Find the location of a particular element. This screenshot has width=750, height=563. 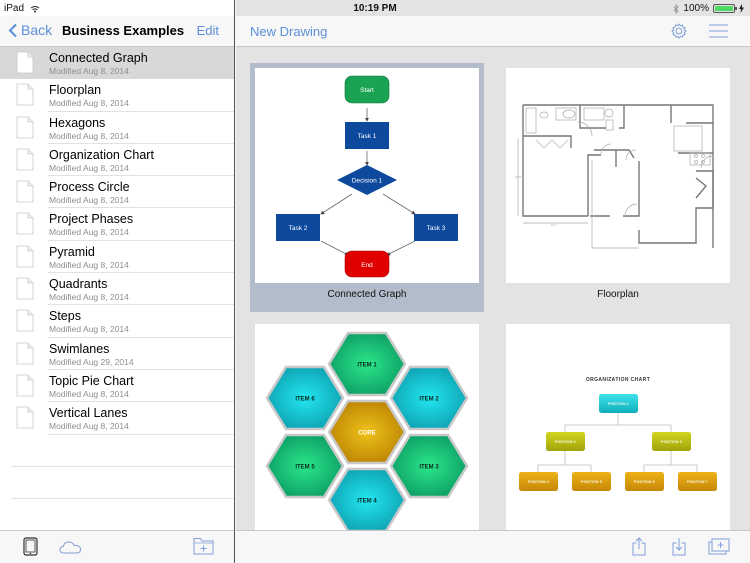

new-folder-icon is located at coordinates (203, 546).